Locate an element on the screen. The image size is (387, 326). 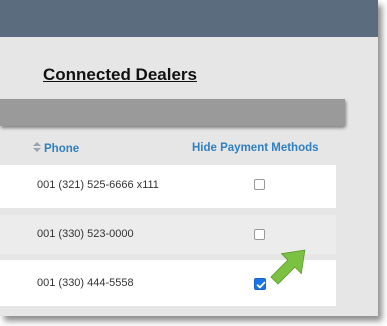
table-row: 001 (321) 525-6666 x111 is located at coordinates (168, 186).